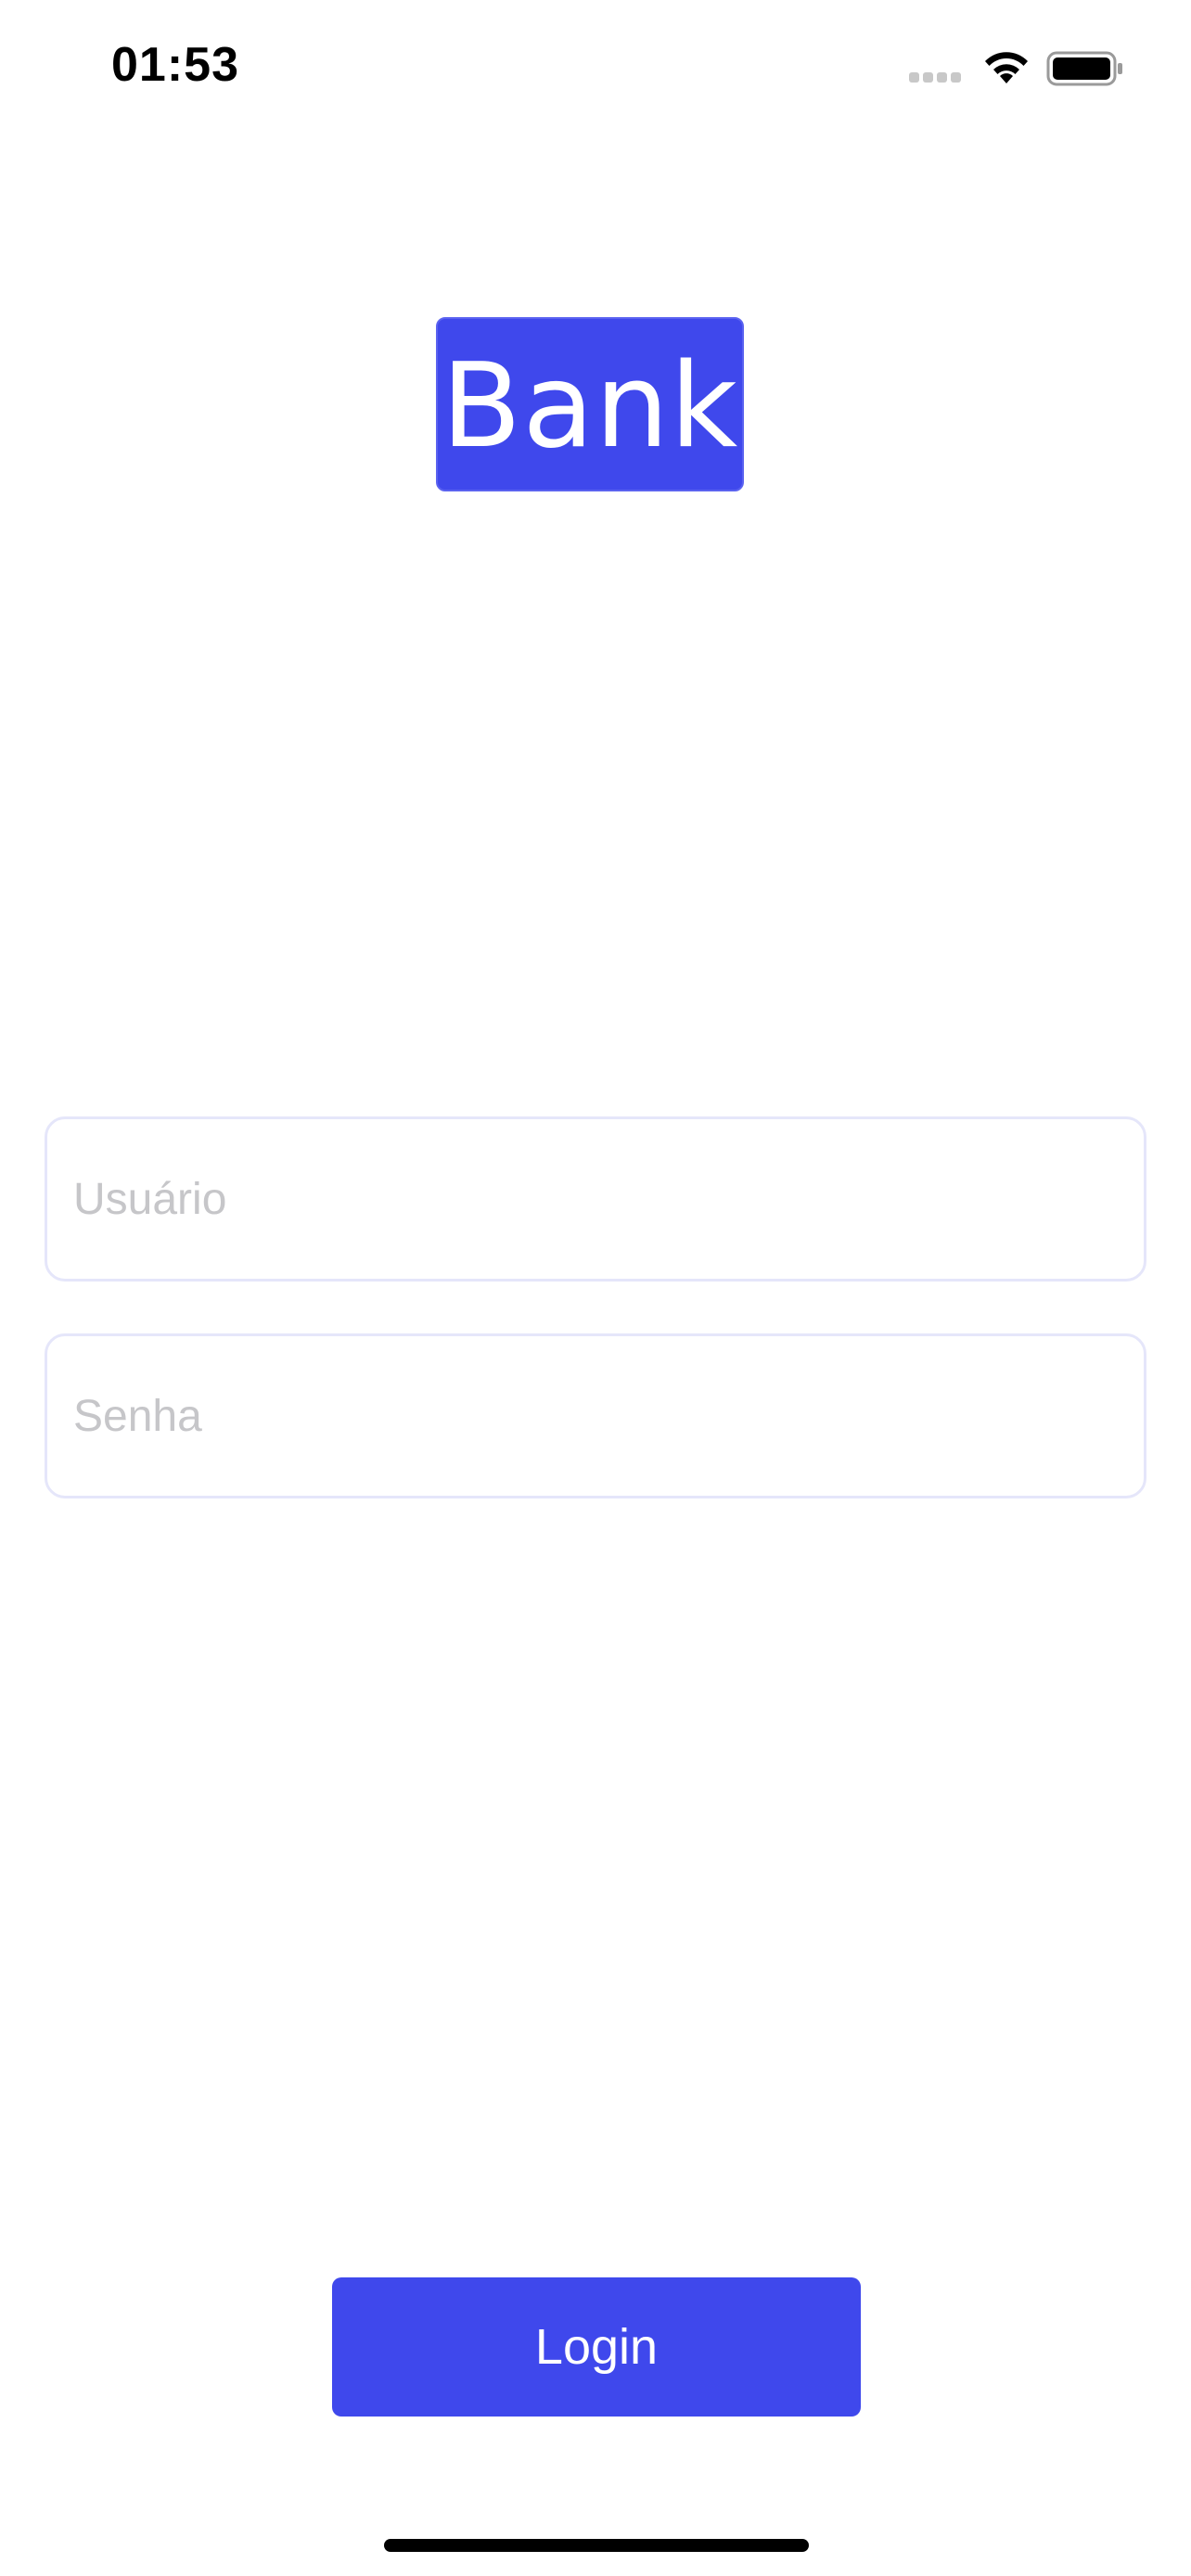  Describe the element at coordinates (1084, 68) in the screenshot. I see `battery-icon` at that location.